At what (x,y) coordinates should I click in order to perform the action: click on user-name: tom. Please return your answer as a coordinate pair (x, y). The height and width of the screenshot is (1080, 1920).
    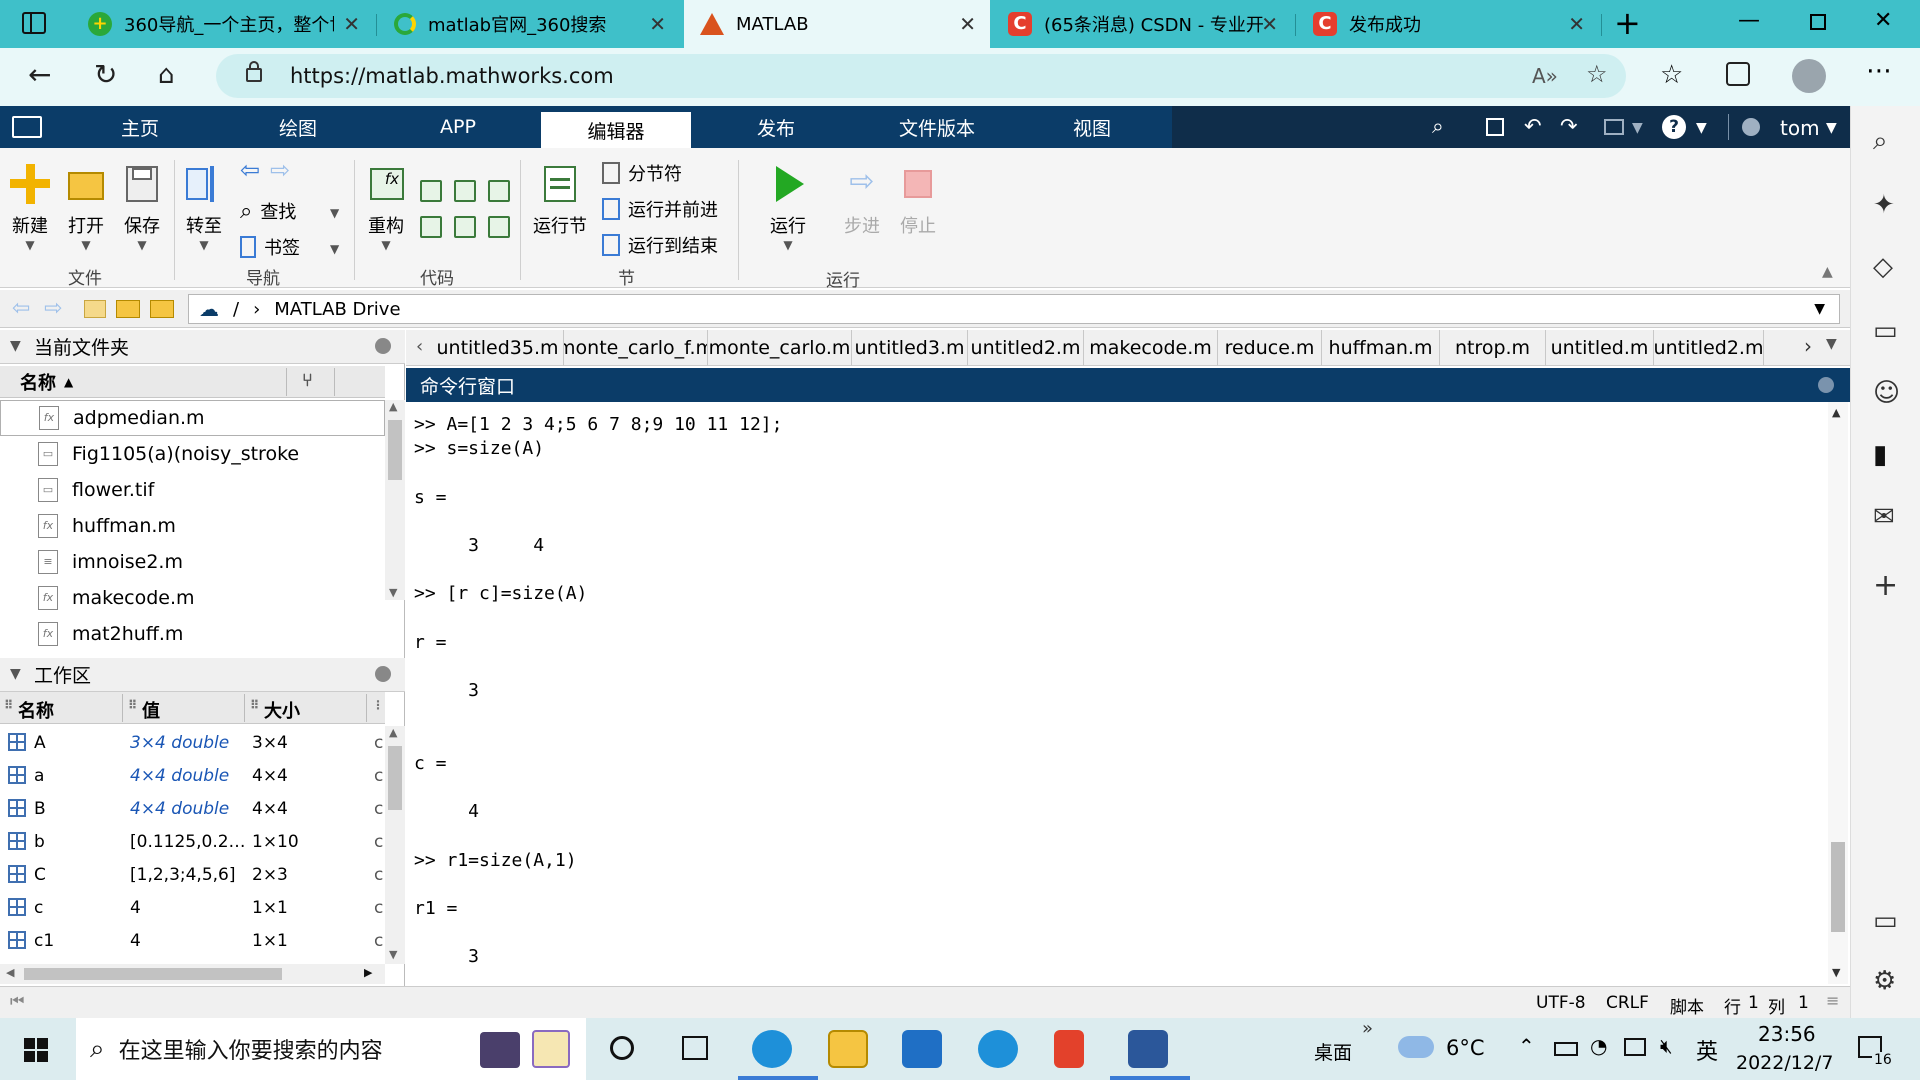
    Looking at the image, I should click on (1800, 128).